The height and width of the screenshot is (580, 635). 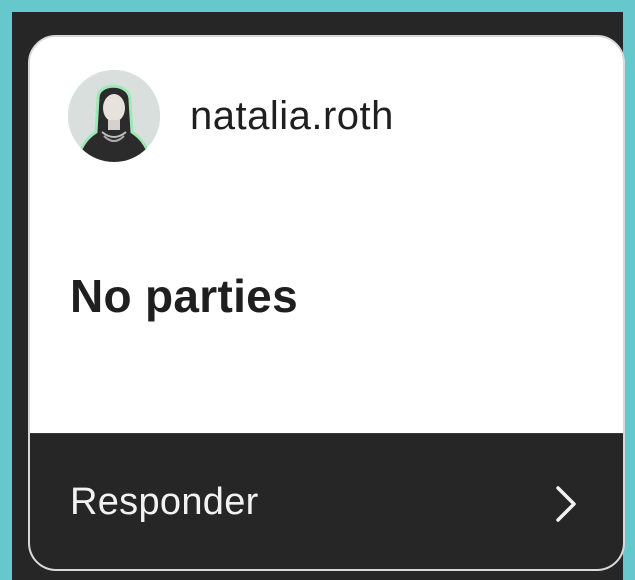 I want to click on avatar, so click(x=114, y=116).